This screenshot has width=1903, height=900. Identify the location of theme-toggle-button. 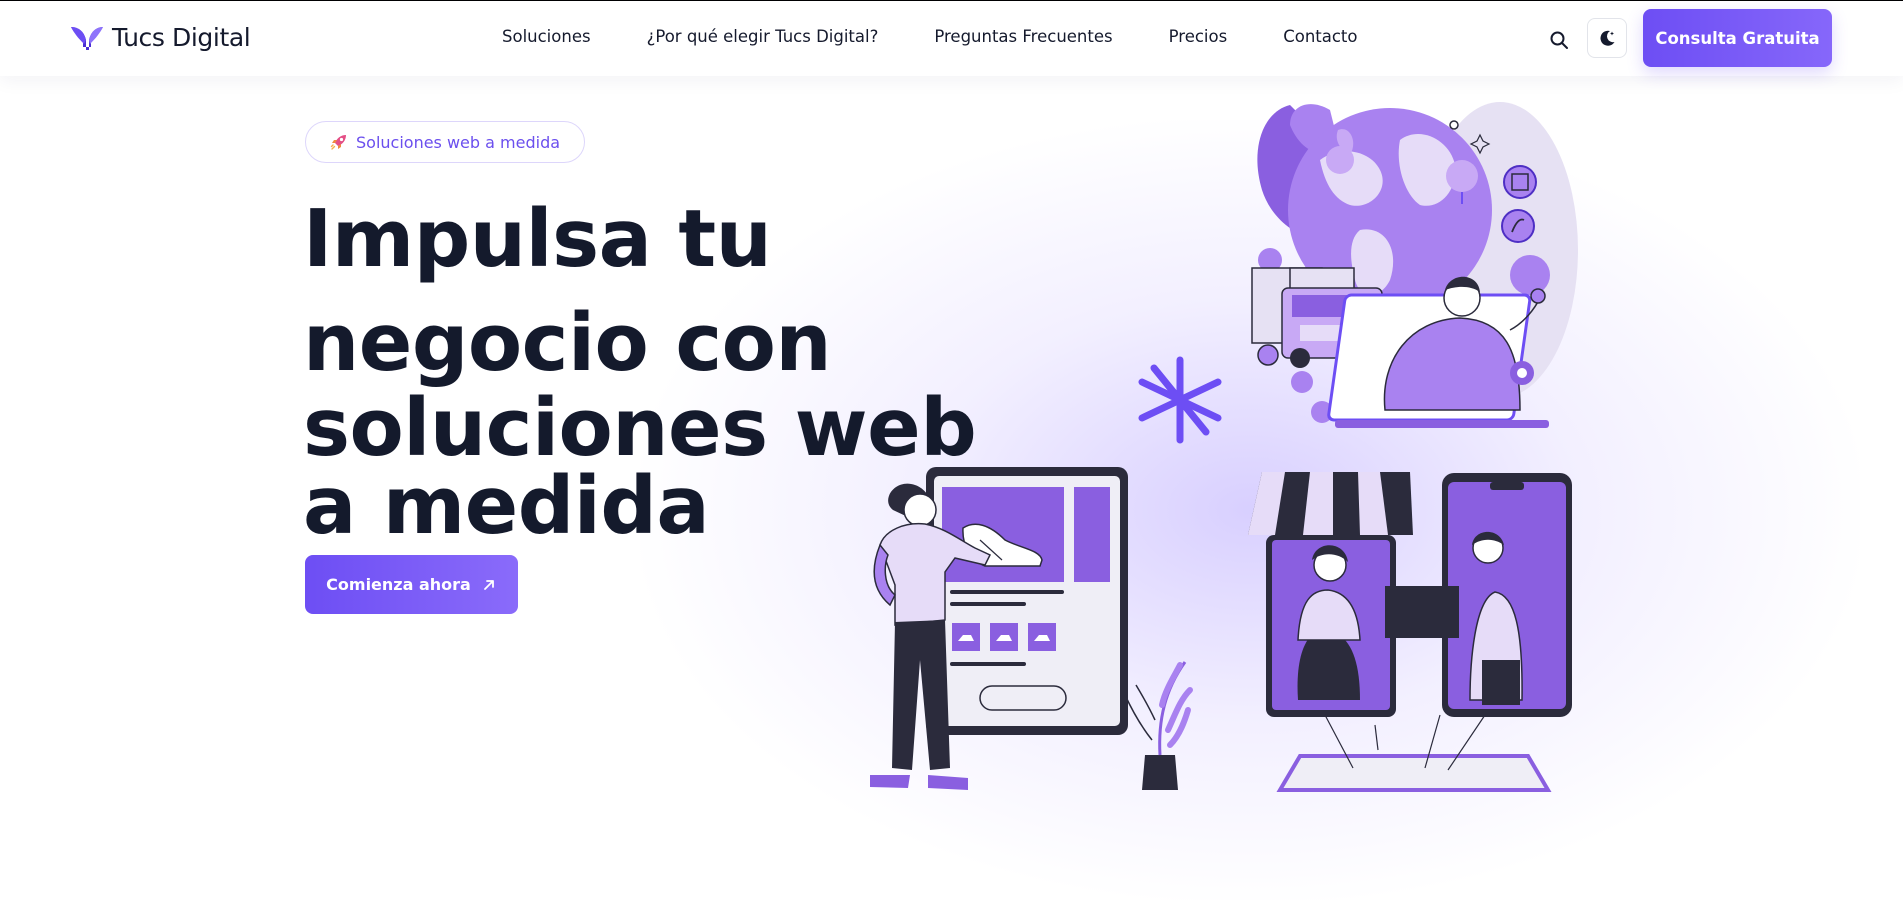
(1607, 38).